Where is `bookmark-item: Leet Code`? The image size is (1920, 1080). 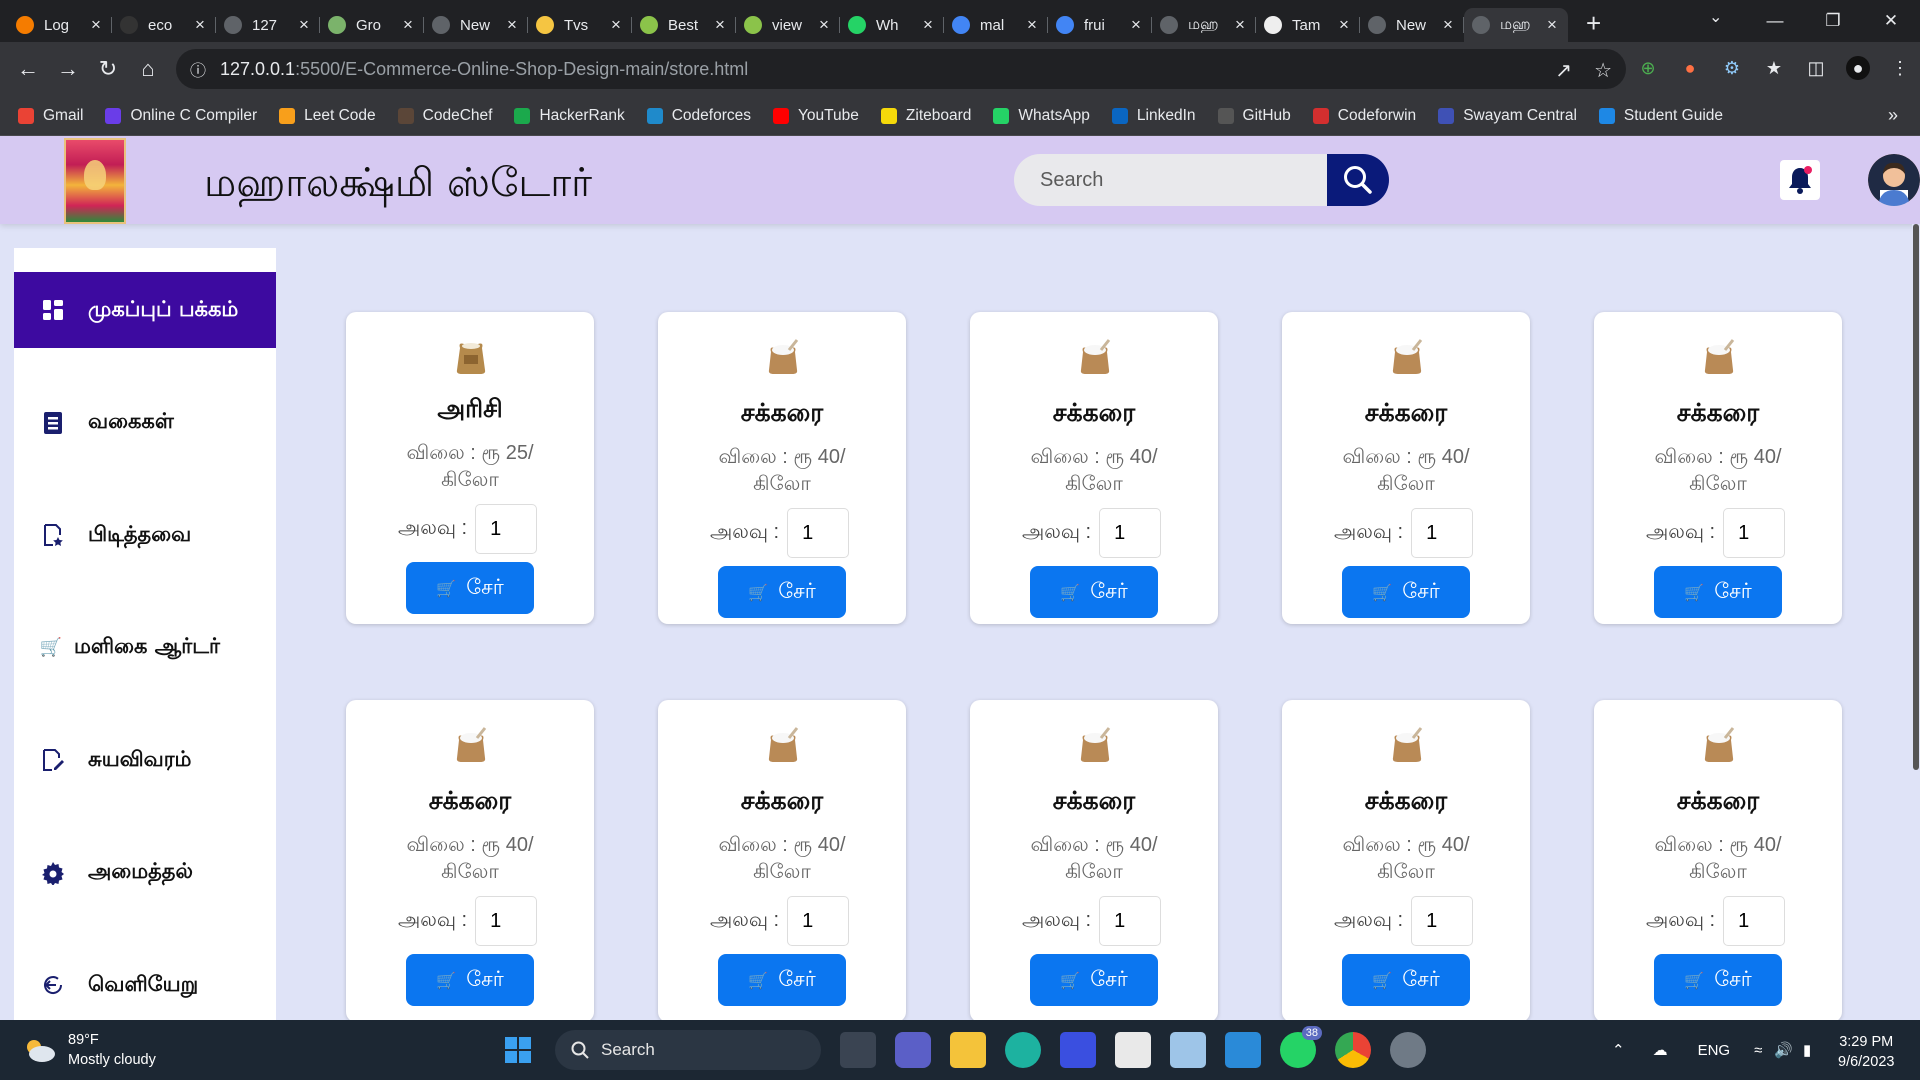
bookmark-item: Leet Code is located at coordinates (327, 116).